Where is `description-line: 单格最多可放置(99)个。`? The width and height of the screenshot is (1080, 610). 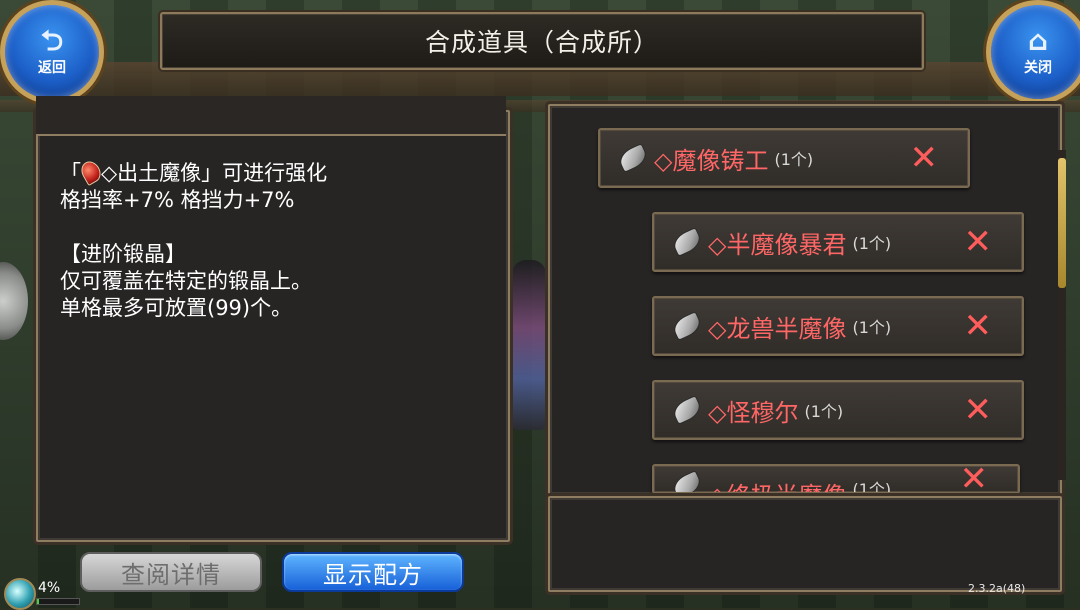 description-line: 单格最多可放置(99)个。 is located at coordinates (176, 308).